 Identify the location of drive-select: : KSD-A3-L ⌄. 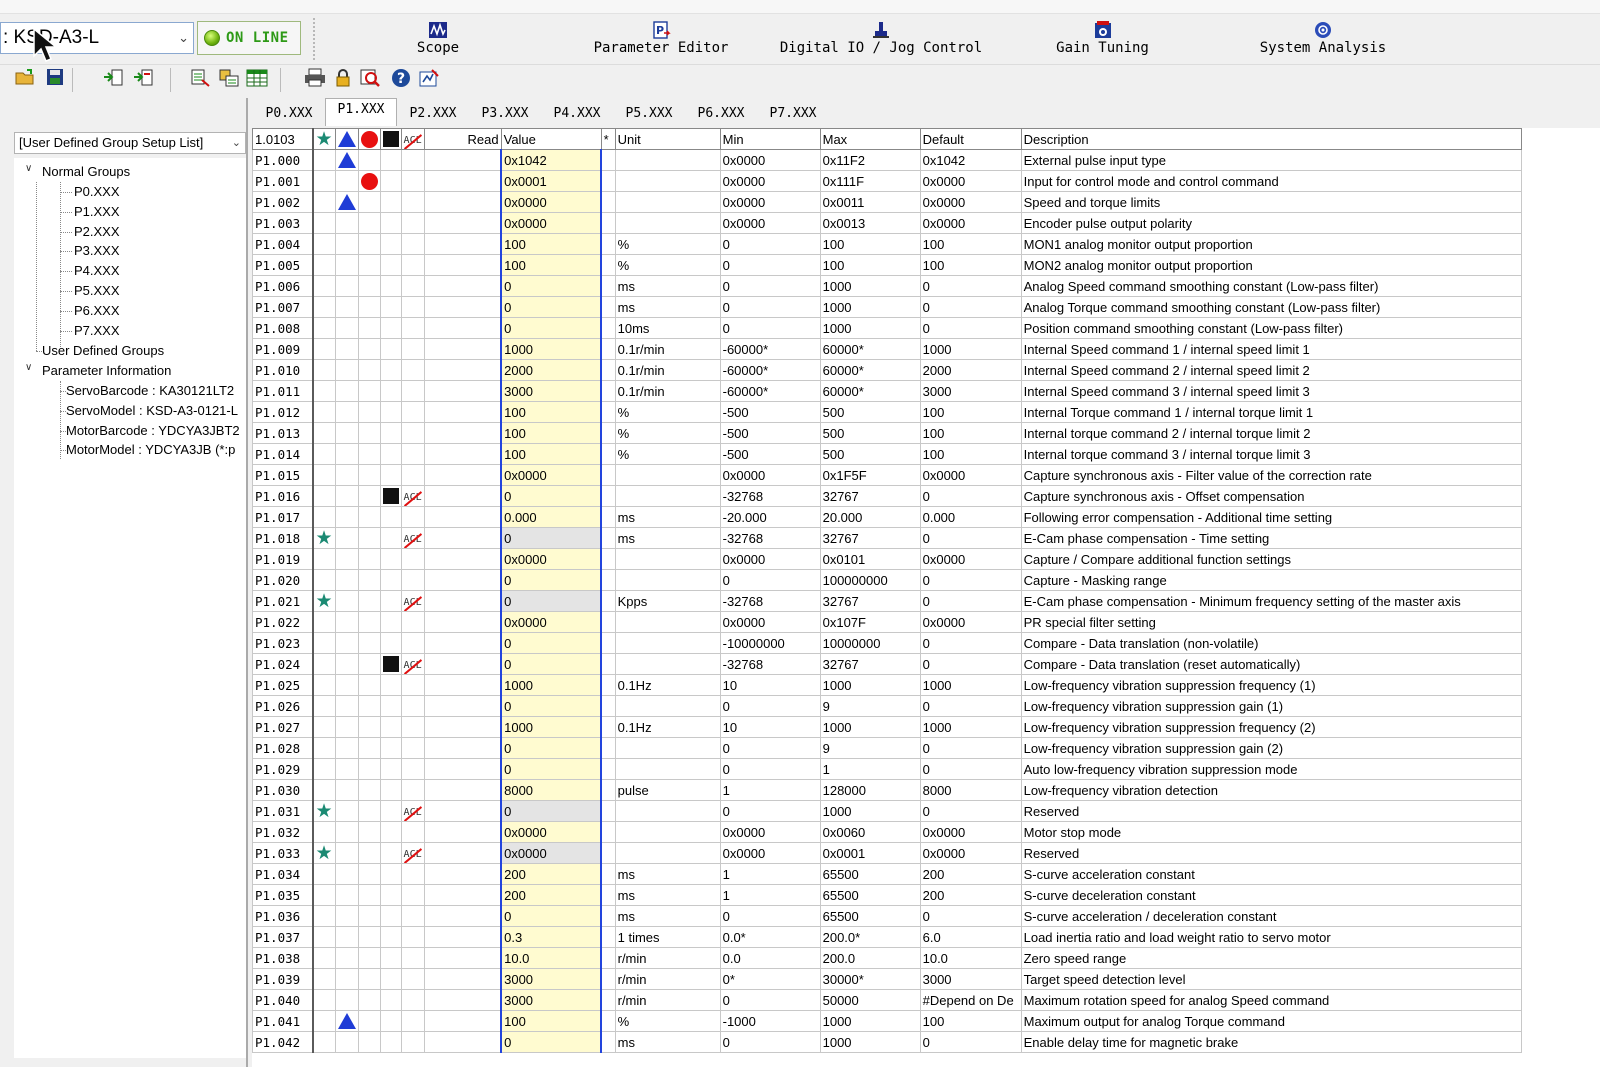
(97, 38).